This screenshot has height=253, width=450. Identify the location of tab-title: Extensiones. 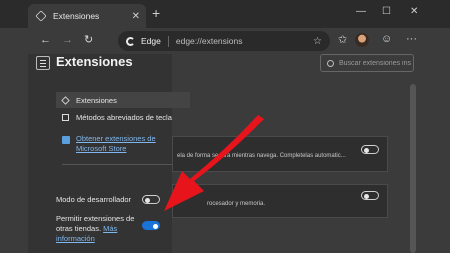
(76, 16).